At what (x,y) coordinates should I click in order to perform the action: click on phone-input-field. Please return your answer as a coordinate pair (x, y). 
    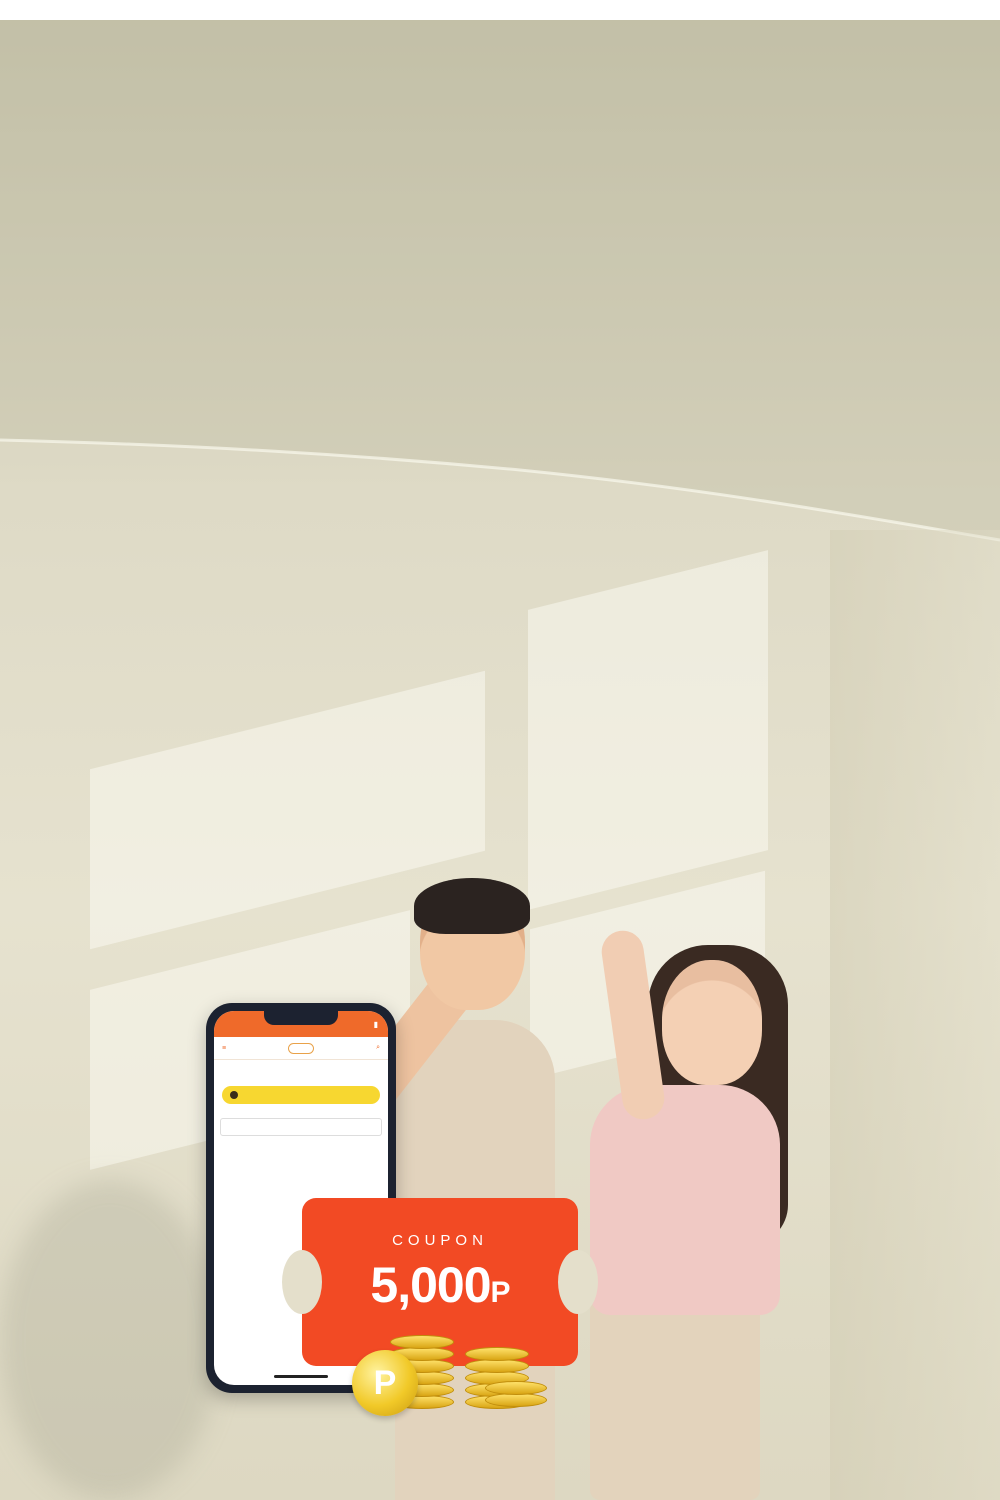
    Looking at the image, I should click on (301, 1127).